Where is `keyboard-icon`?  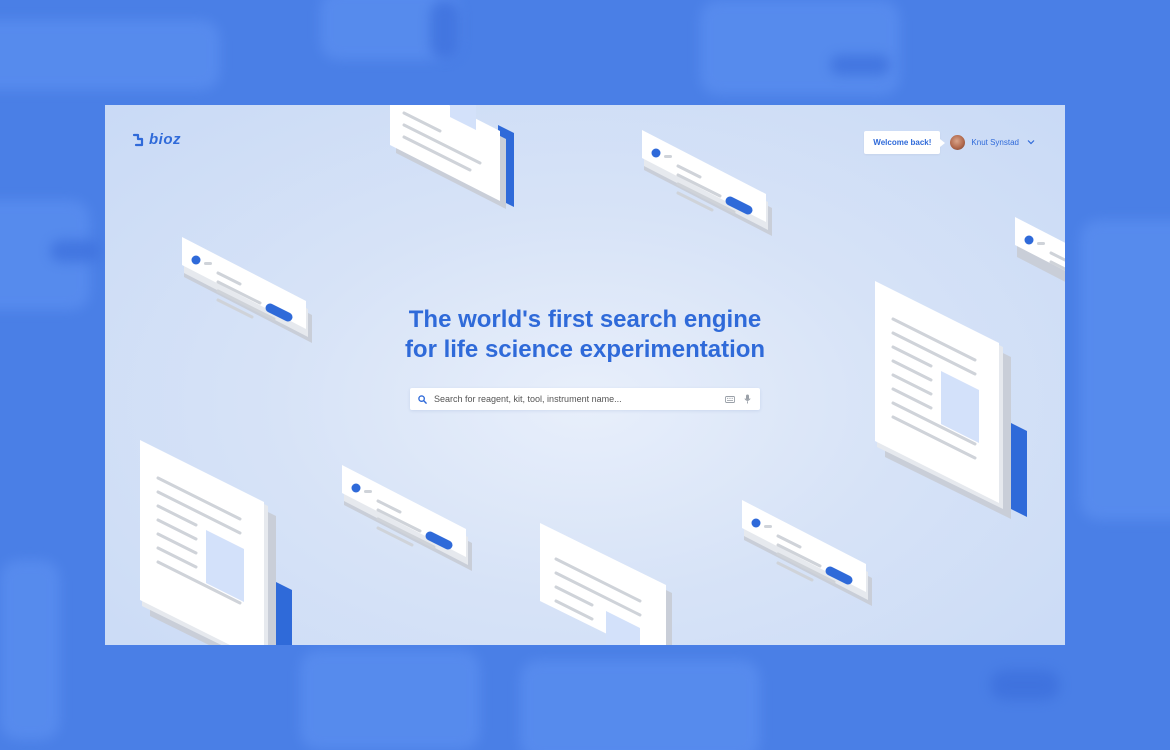
keyboard-icon is located at coordinates (730, 399).